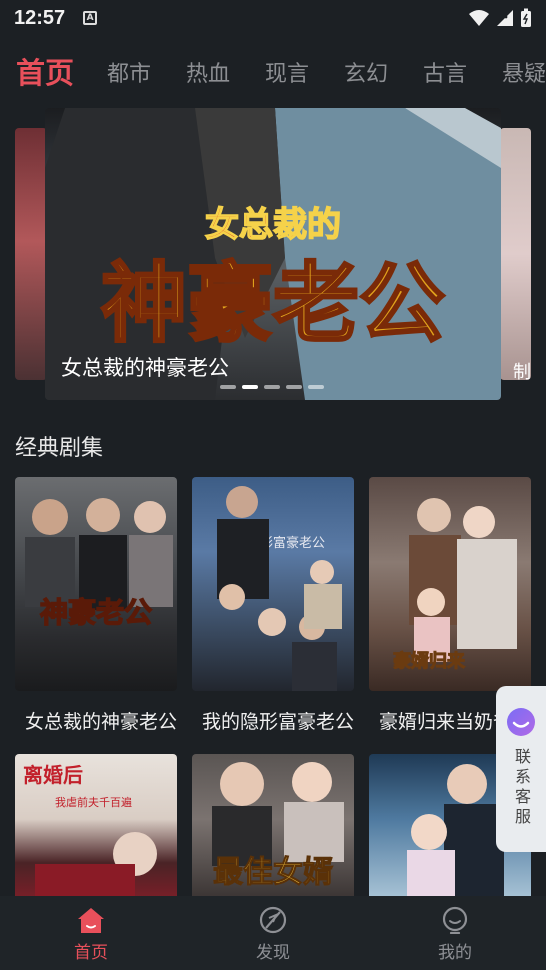  Describe the element at coordinates (45, 71) in the screenshot. I see `tab-home: 首页` at that location.